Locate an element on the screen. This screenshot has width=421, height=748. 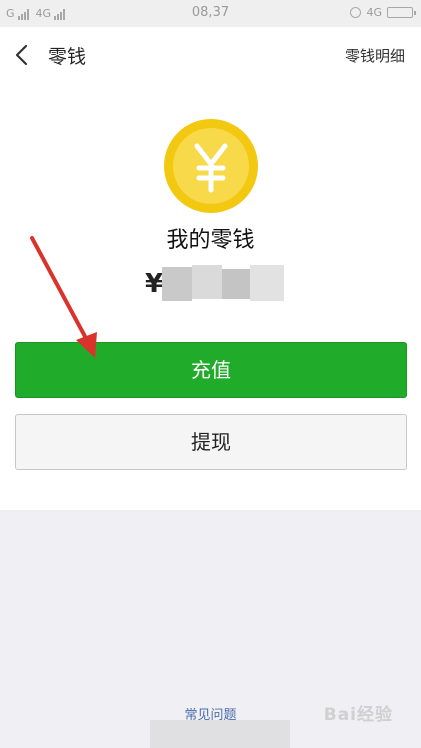
coin-icon is located at coordinates (211, 166).